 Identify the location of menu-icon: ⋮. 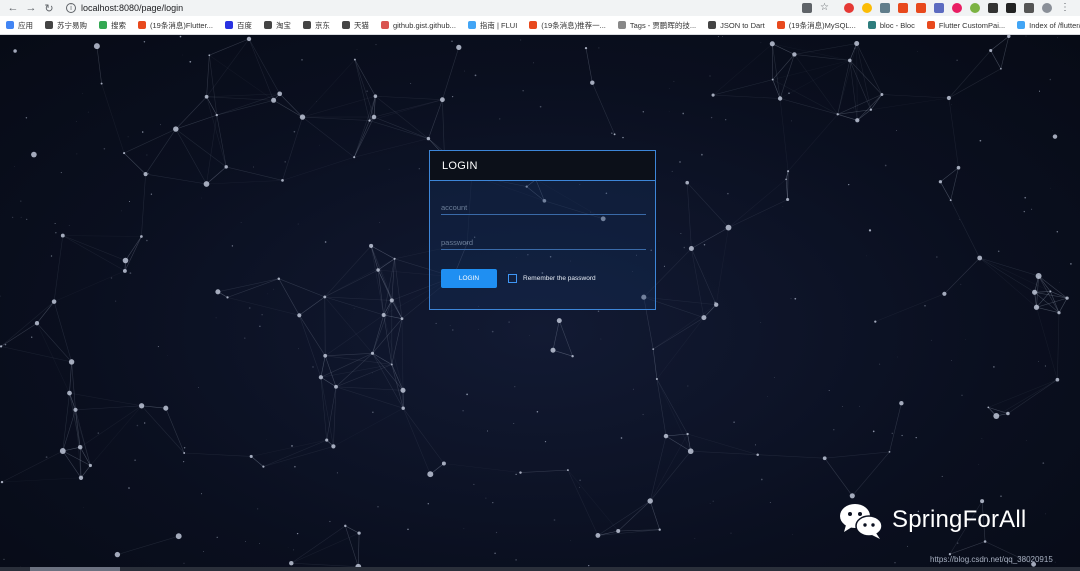
(1065, 8).